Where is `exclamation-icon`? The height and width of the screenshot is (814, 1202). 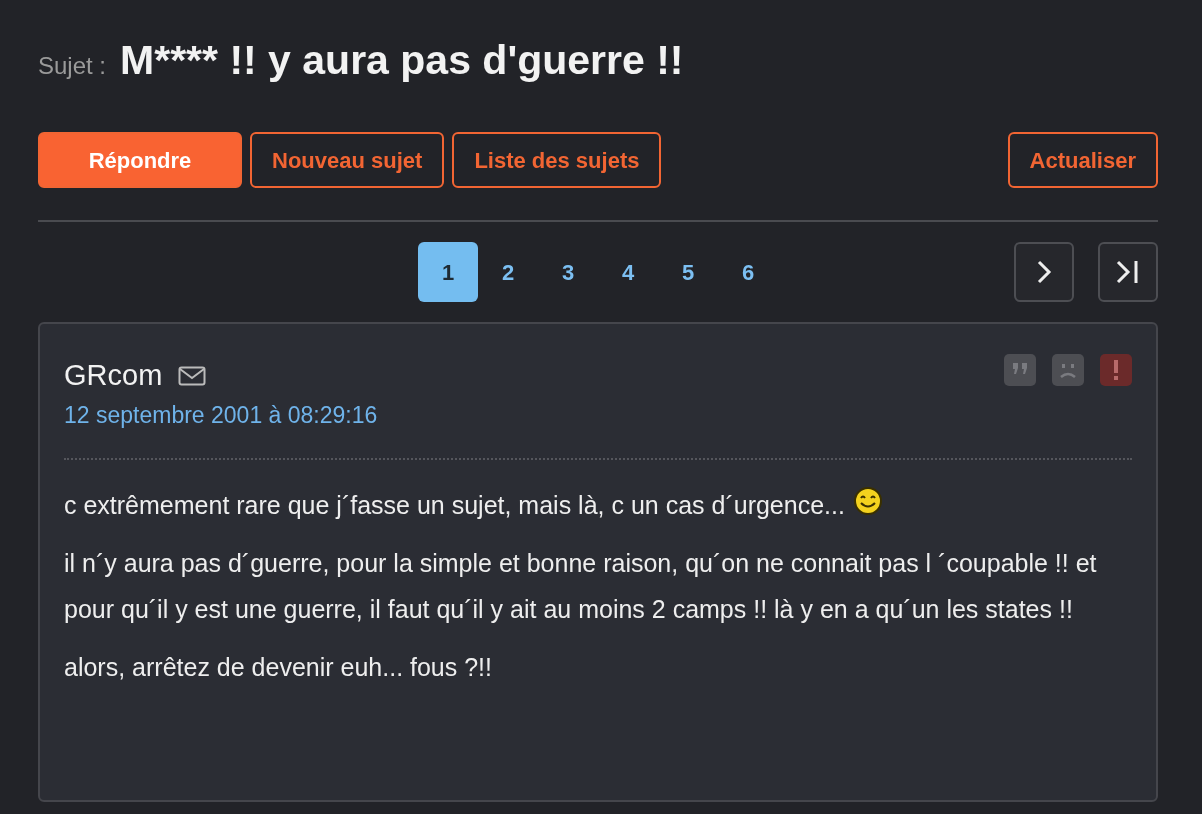
exclamation-icon is located at coordinates (1116, 370).